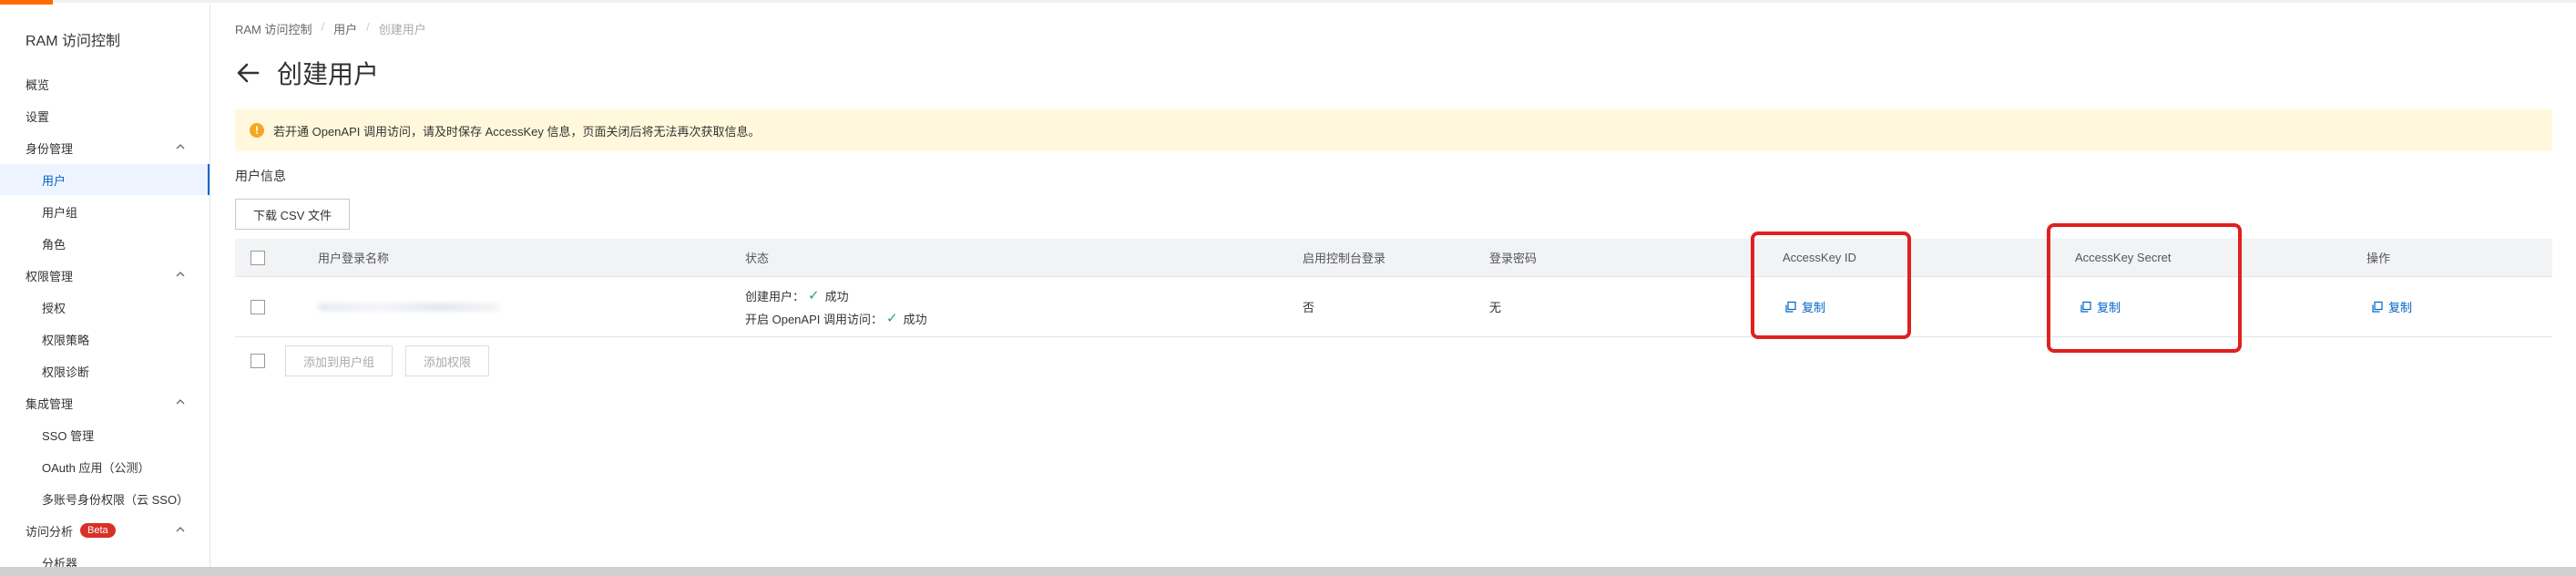 This screenshot has width=2576, height=576. Describe the element at coordinates (105, 115) in the screenshot. I see `sidebar-item-settings: 设置` at that location.